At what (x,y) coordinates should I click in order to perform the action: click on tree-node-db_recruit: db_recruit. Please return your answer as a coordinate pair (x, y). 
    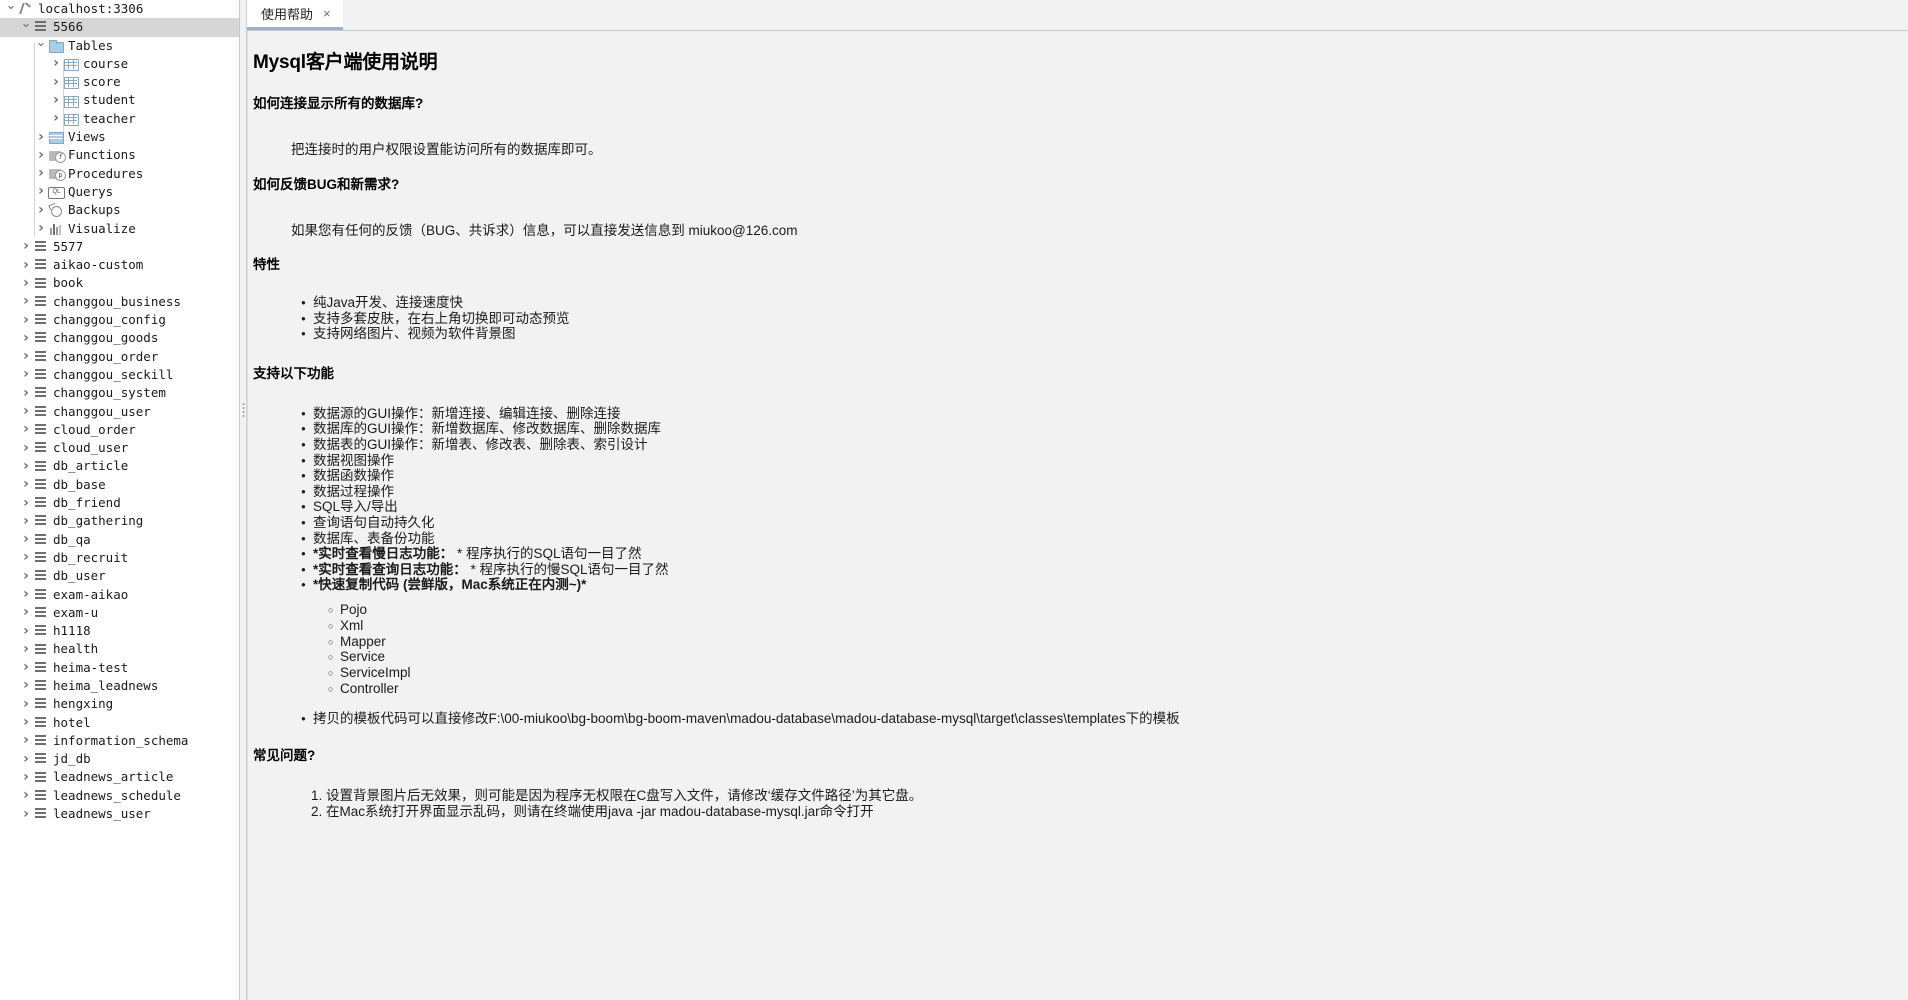
    Looking at the image, I should click on (119, 558).